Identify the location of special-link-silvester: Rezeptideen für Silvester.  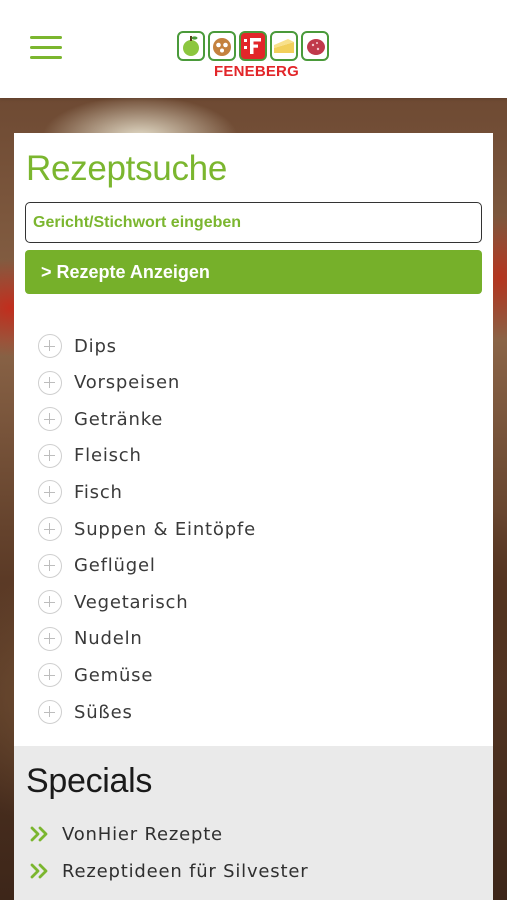
(169, 871).